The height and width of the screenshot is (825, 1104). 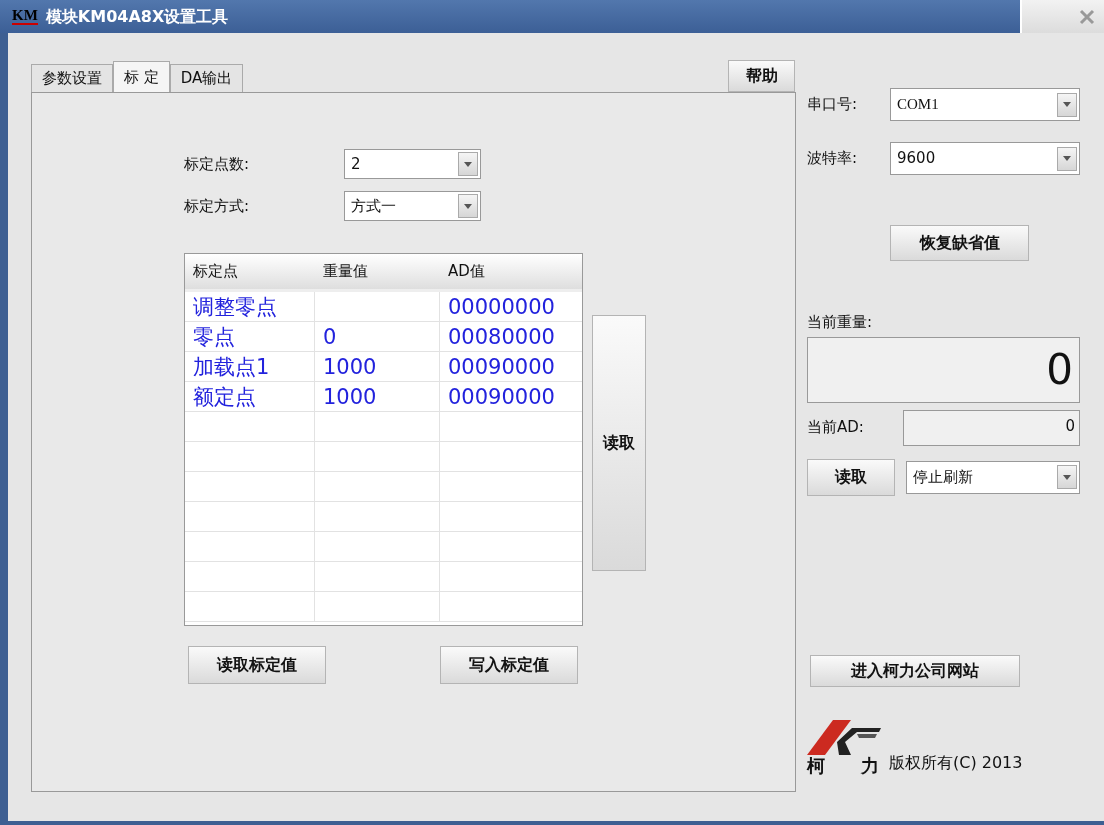 I want to click on table-cell-text: 00080000, so click(x=501, y=337).